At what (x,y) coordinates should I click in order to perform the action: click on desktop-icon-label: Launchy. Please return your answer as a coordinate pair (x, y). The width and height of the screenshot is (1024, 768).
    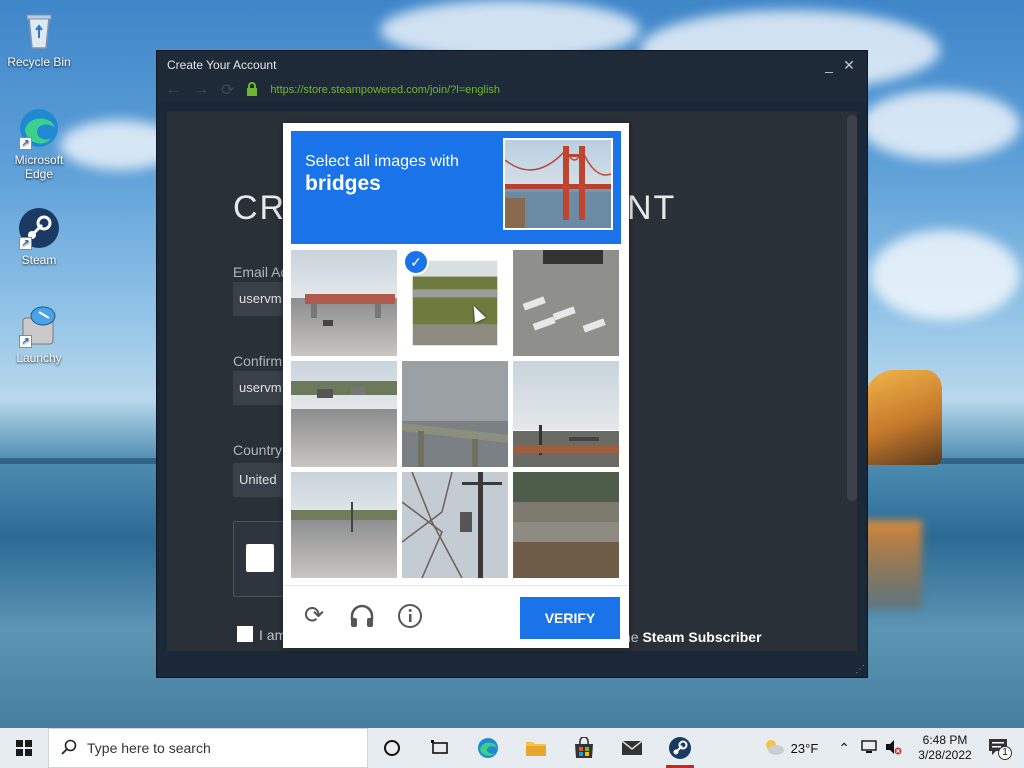
    Looking at the image, I should click on (39, 358).